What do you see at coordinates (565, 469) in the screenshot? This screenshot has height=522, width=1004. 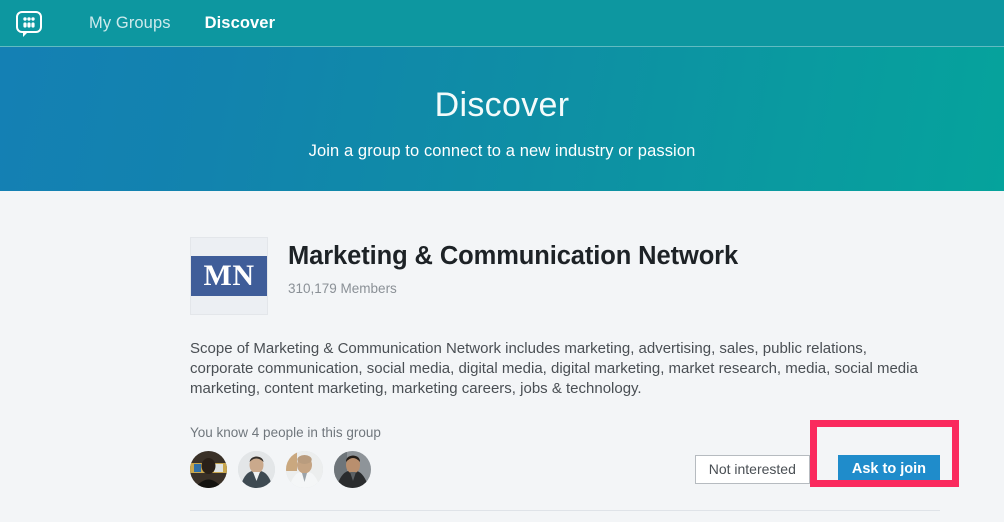 I see `group-card-footer: Not interested Ask to join` at bounding box center [565, 469].